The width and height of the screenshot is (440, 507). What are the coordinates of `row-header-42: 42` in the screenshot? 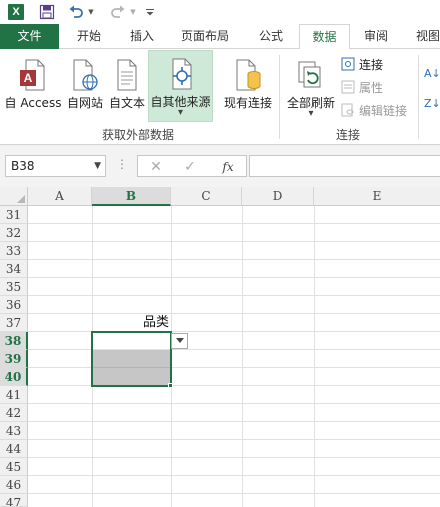 It's located at (14, 413).